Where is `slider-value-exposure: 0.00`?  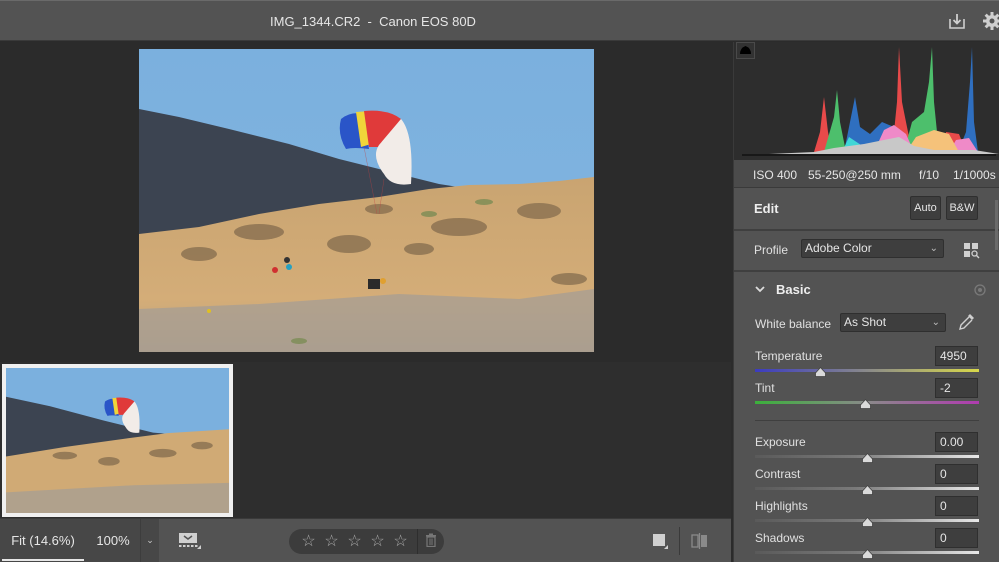 slider-value-exposure: 0.00 is located at coordinates (956, 442).